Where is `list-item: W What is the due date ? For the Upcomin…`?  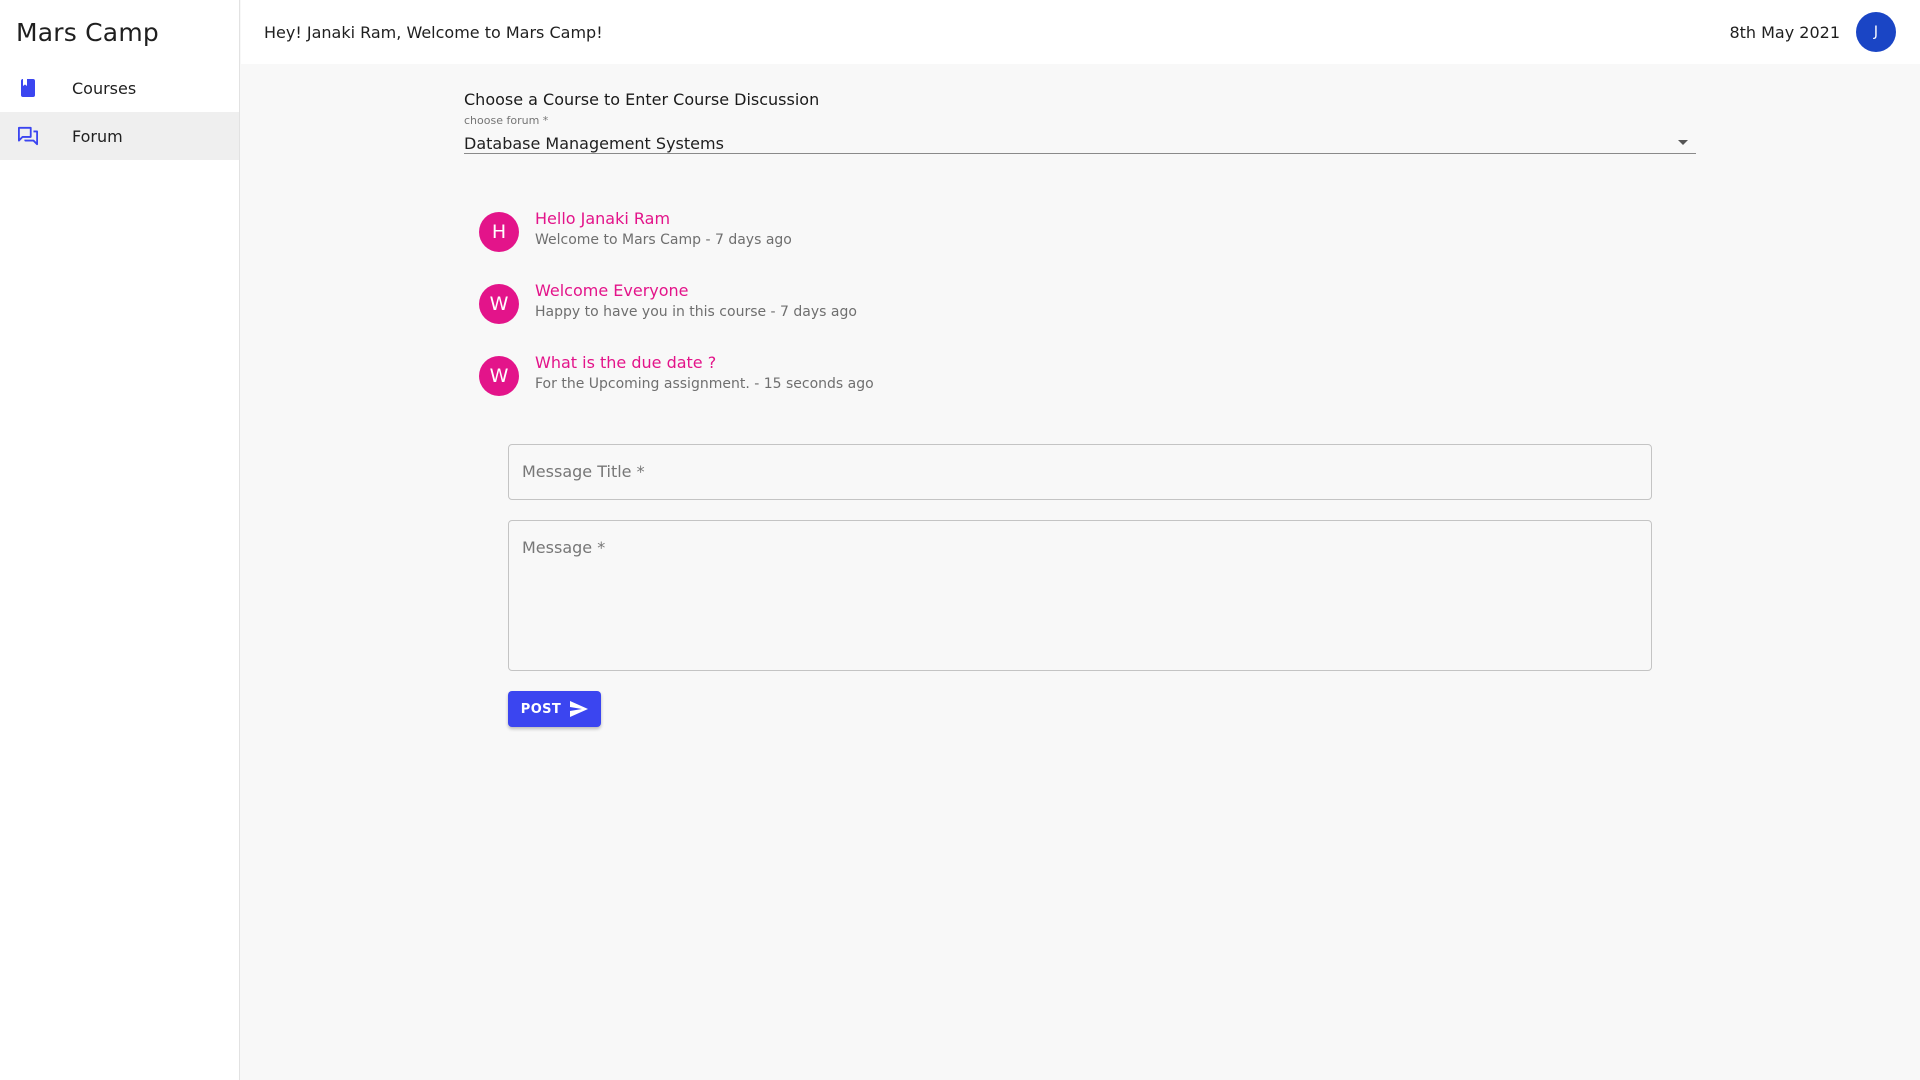
list-item: W What is the due date ? For the Upcomin… is located at coordinates (929, 390).